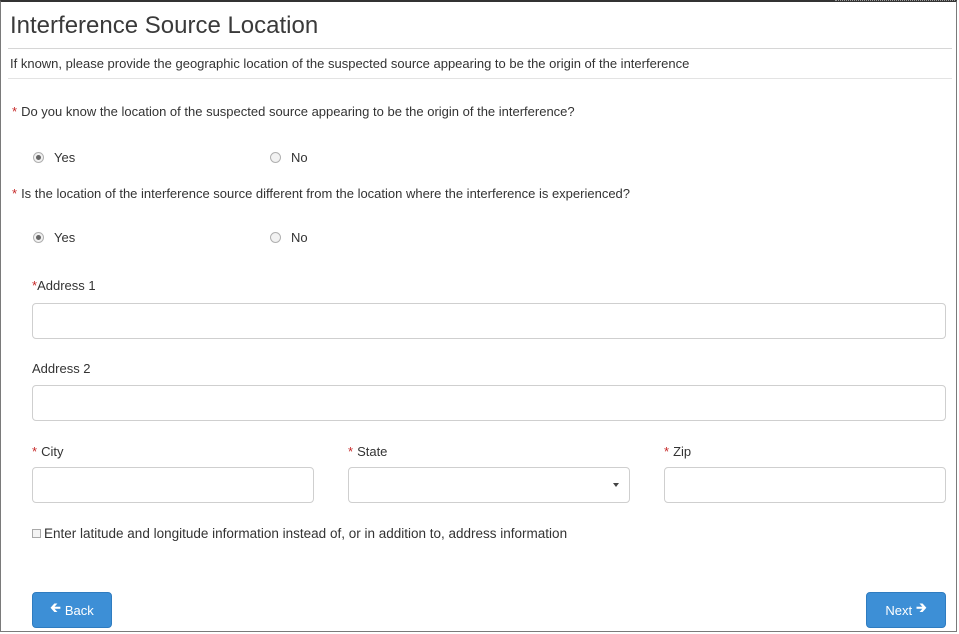 Image resolution: width=959 pixels, height=634 pixels. Describe the element at coordinates (372, 451) in the screenshot. I see `state-label-text: State` at that location.